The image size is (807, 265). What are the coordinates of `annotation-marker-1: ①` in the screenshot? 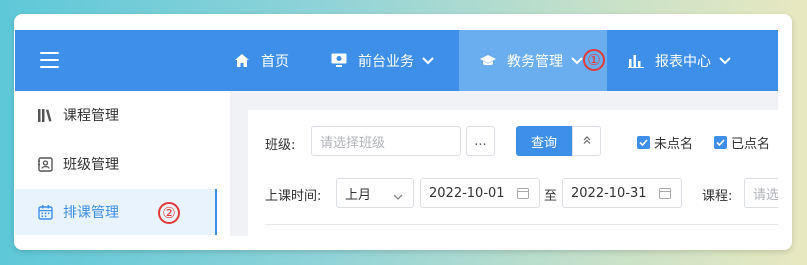 It's located at (594, 60).